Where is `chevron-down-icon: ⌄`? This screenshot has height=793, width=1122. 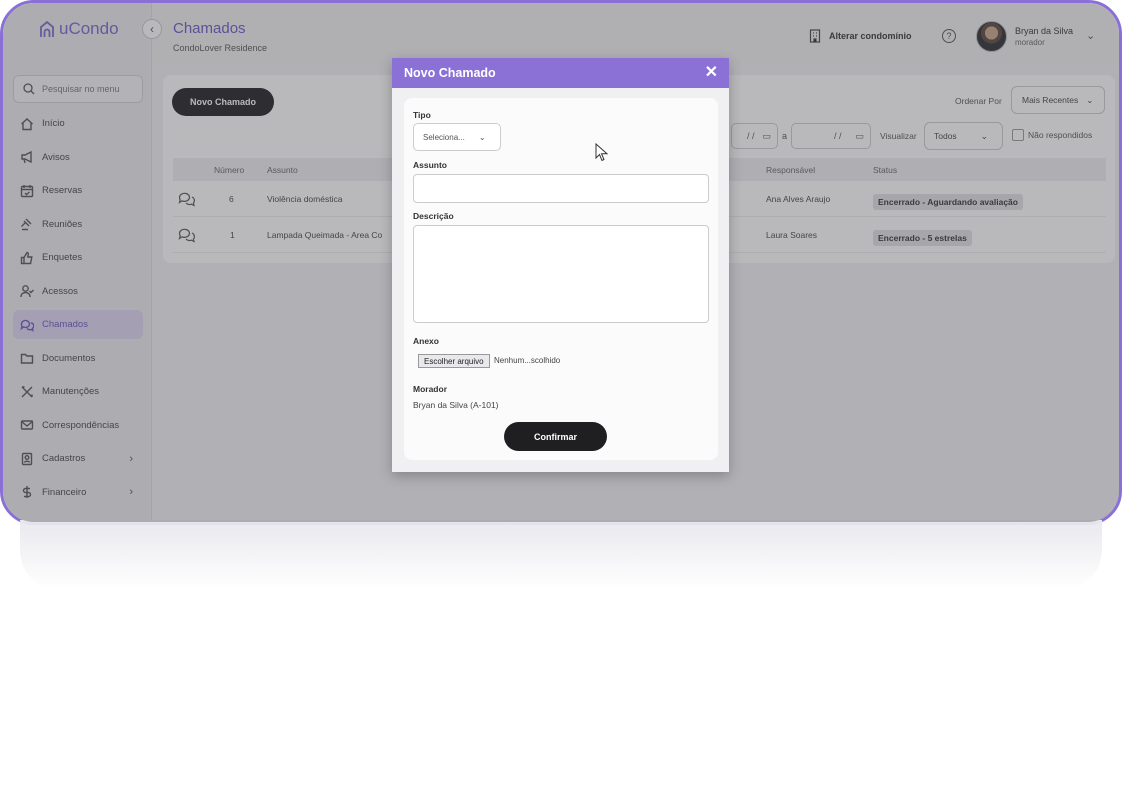
chevron-down-icon: ⌄ is located at coordinates (482, 137).